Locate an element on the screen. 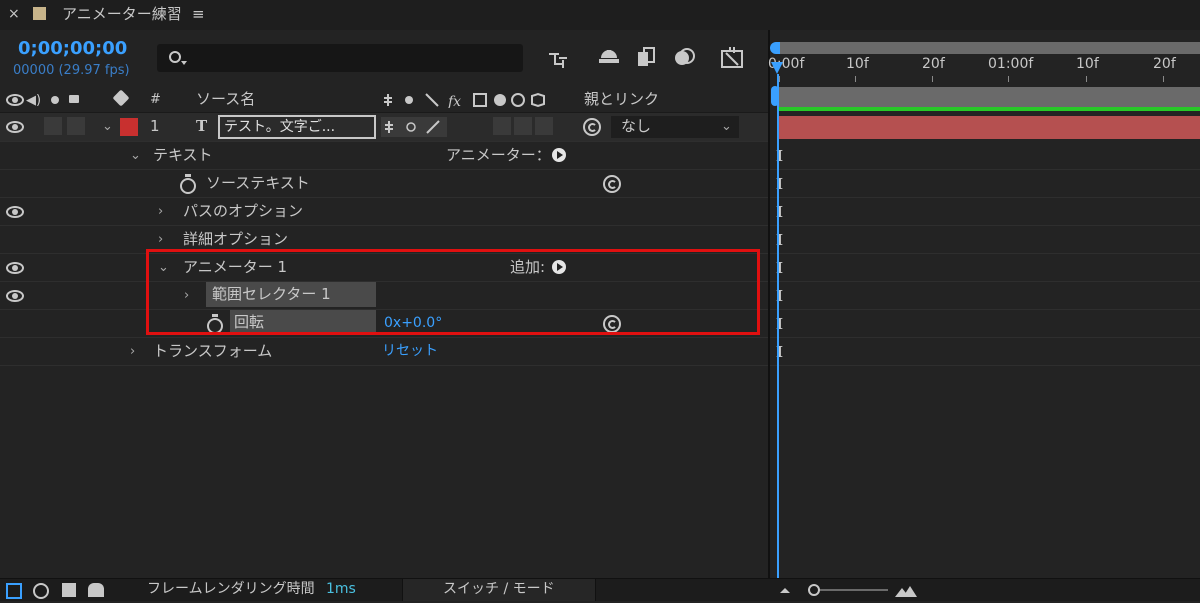  search-field is located at coordinates (340, 58).